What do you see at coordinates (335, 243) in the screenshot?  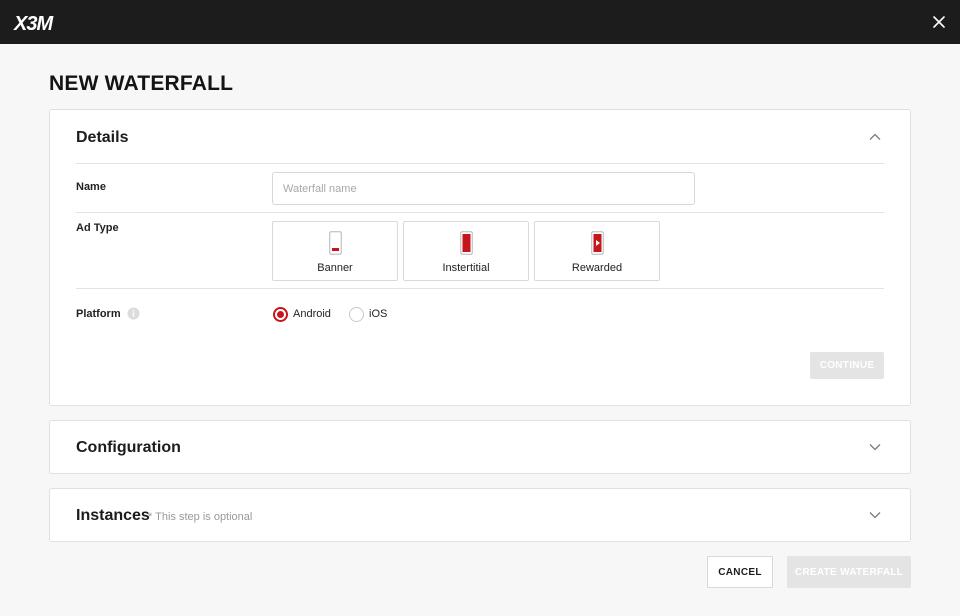 I see `banner-phone-icon` at bounding box center [335, 243].